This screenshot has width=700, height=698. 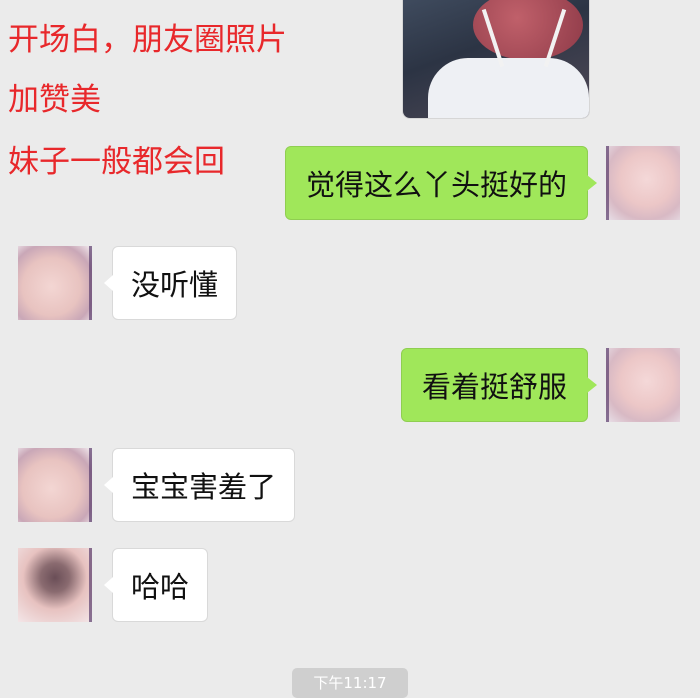 What do you see at coordinates (436, 185) in the screenshot?
I see `message-text: 觉得这么丫头挺好的` at bounding box center [436, 185].